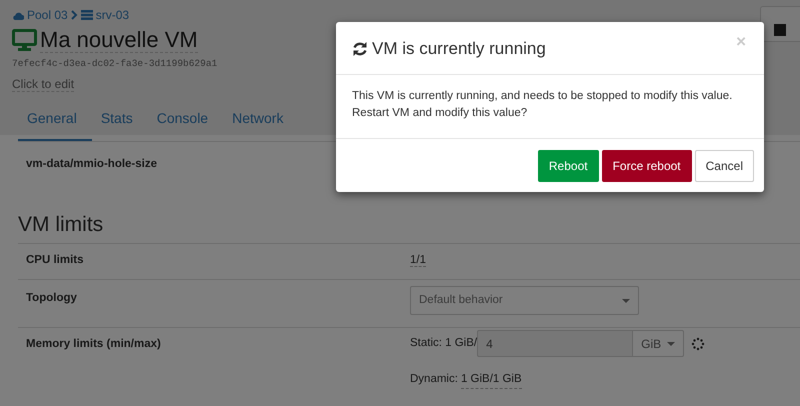 The width and height of the screenshot is (800, 406). I want to click on refresh-icon, so click(360, 48).